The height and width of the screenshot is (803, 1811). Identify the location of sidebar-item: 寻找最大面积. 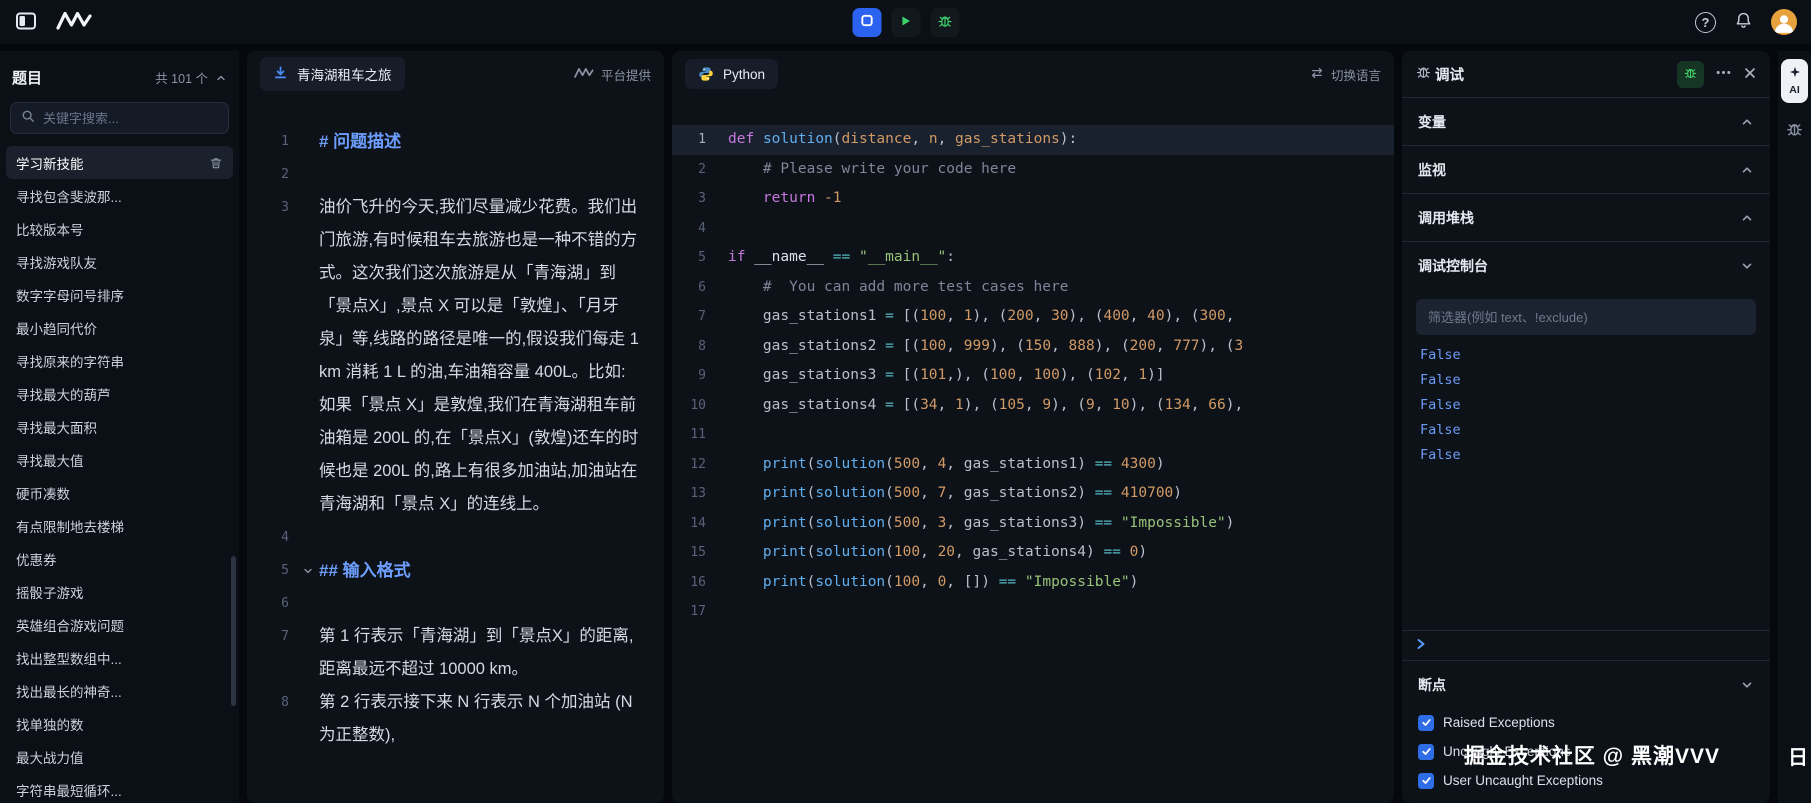
(119, 426).